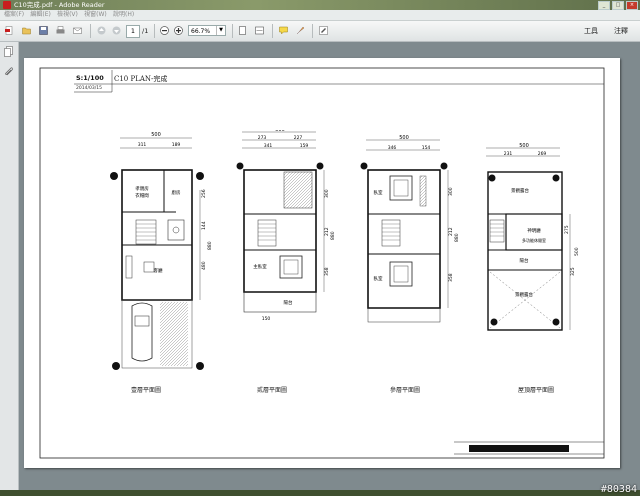  I want to click on dim-label: 346, so click(392, 148).